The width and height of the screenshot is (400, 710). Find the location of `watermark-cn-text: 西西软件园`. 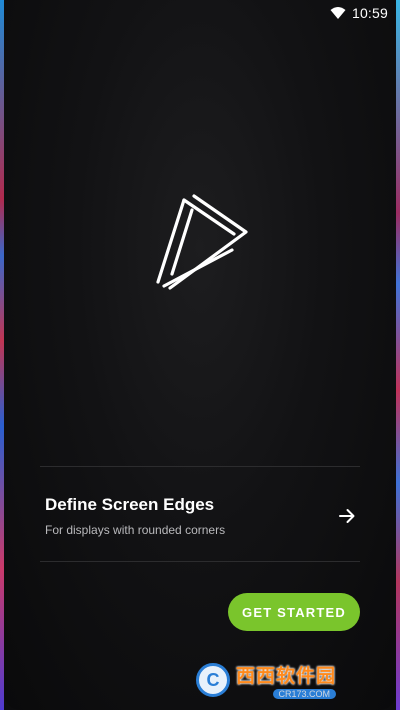

watermark-cn-text: 西西软件园 is located at coordinates (286, 676).